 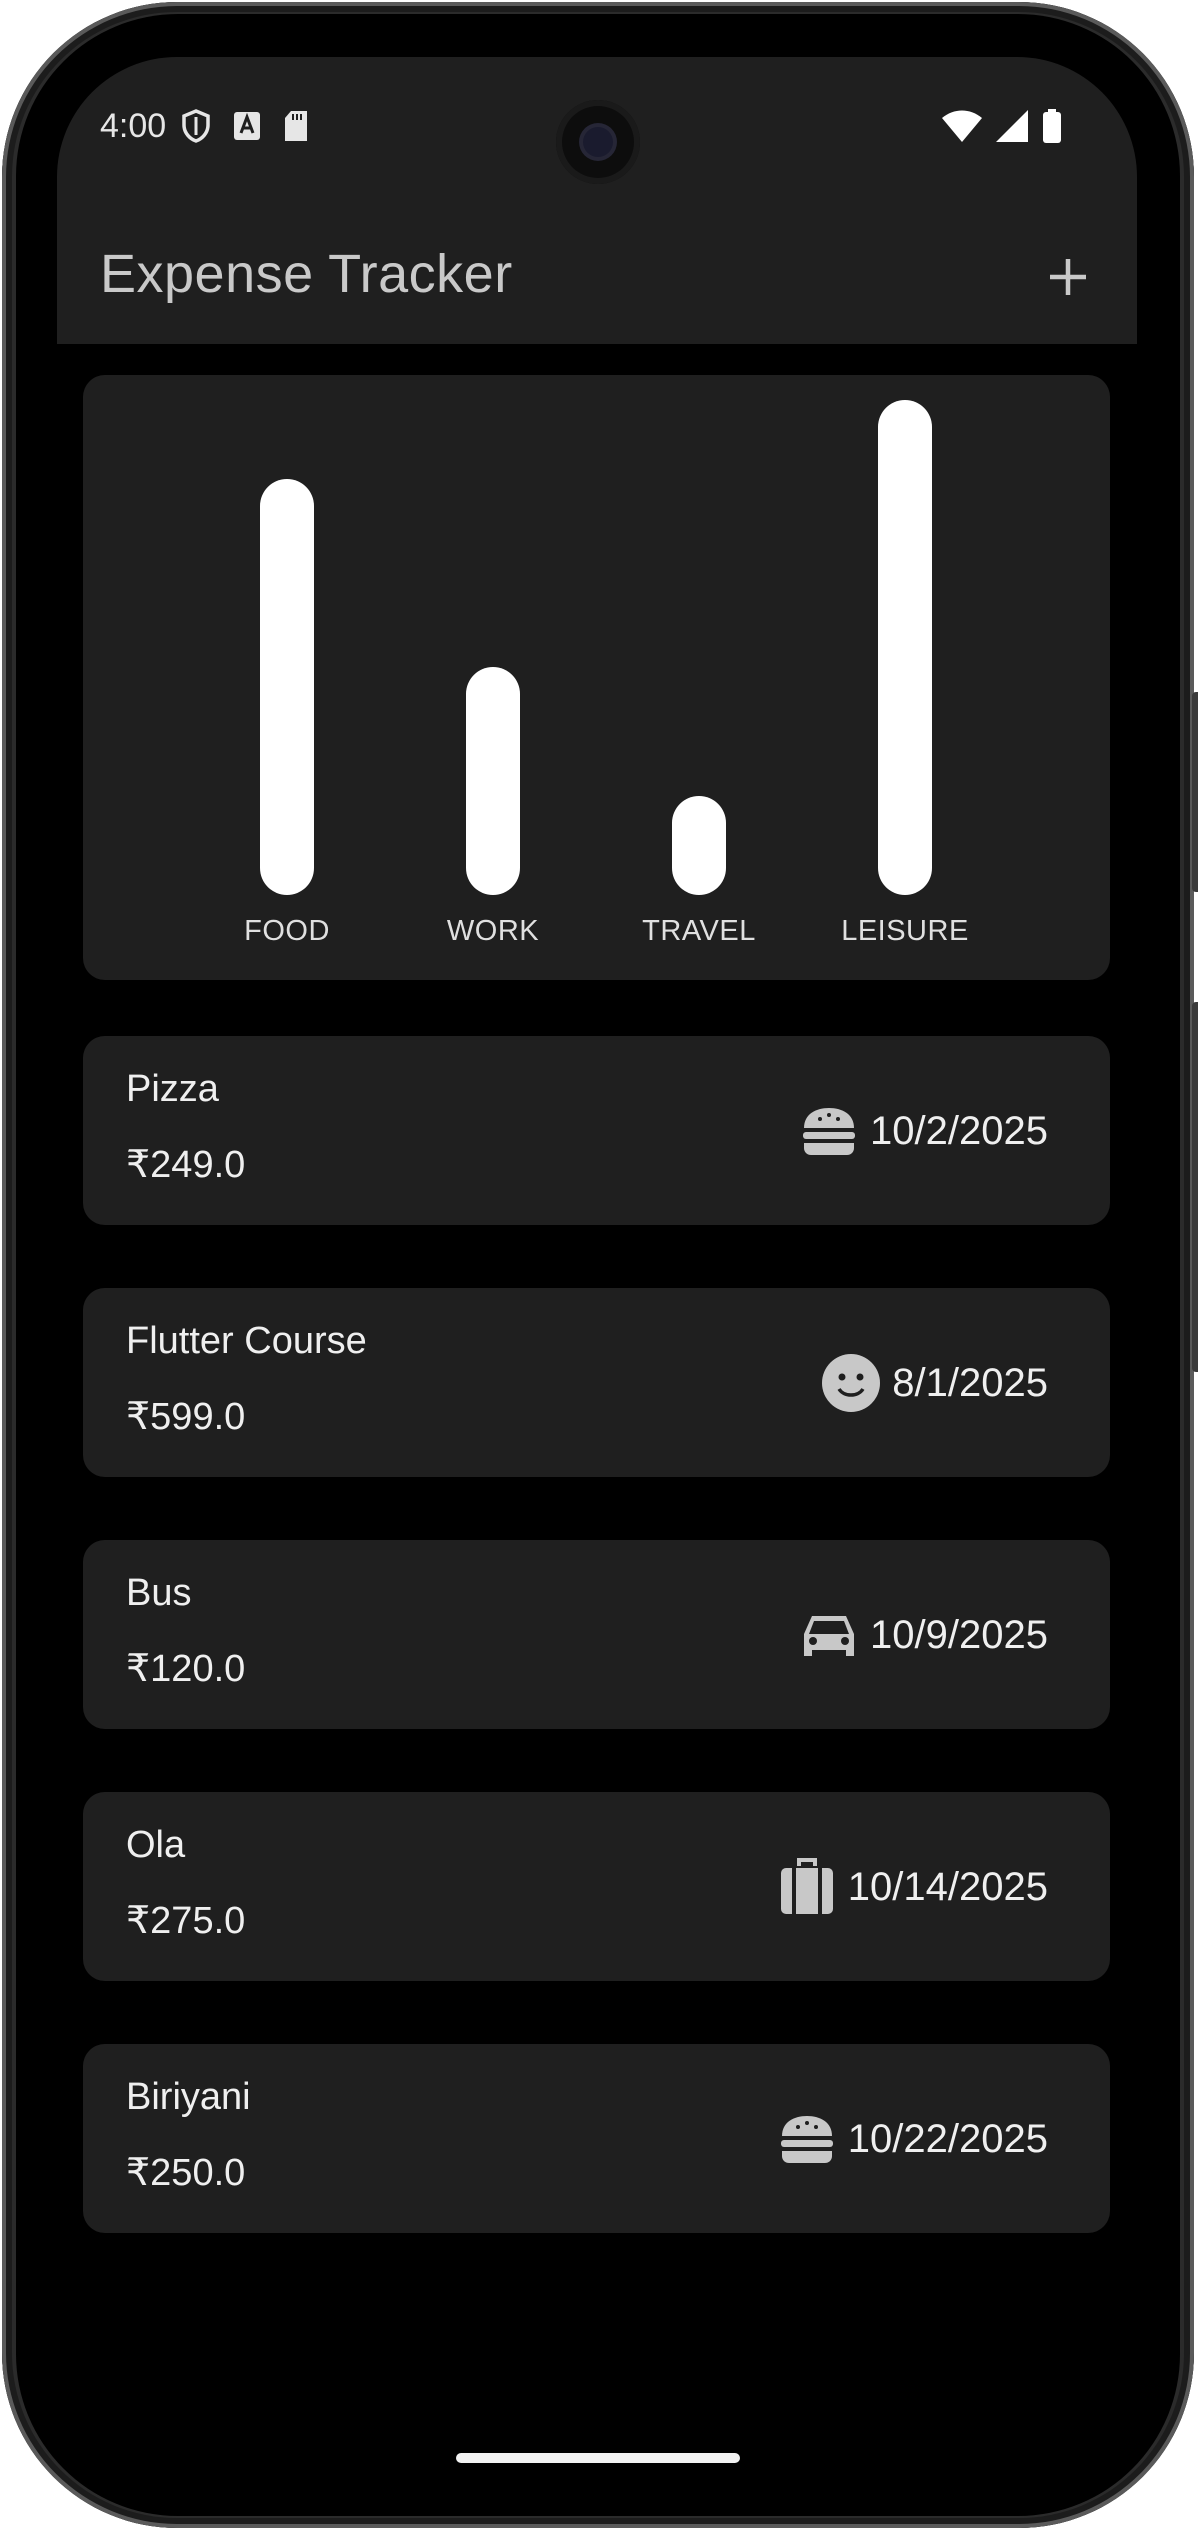 What do you see at coordinates (1195, 792) in the screenshot?
I see `volume-button` at bounding box center [1195, 792].